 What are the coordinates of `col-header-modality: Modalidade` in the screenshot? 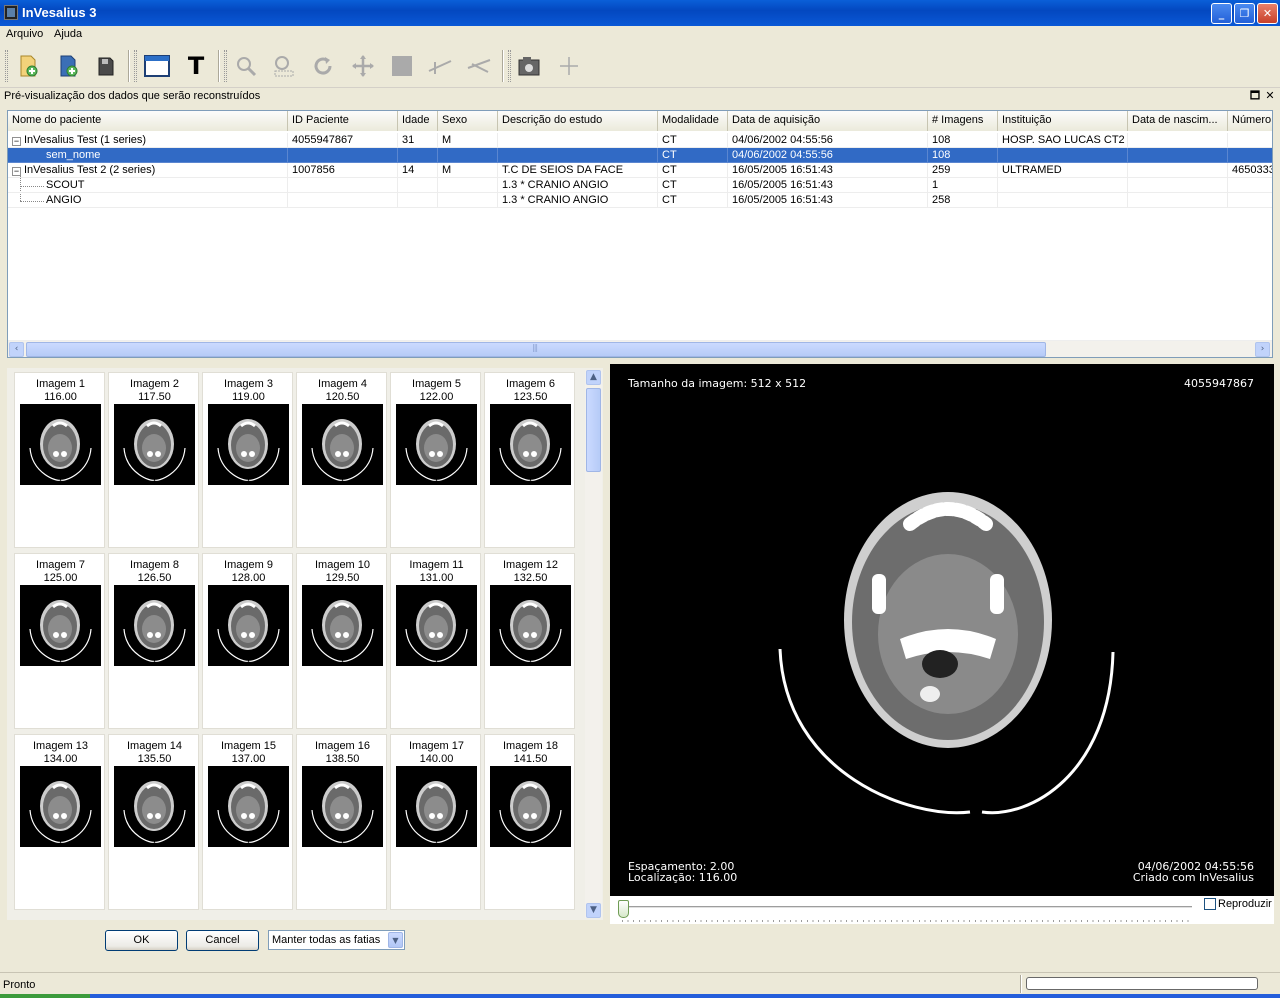 It's located at (693, 121).